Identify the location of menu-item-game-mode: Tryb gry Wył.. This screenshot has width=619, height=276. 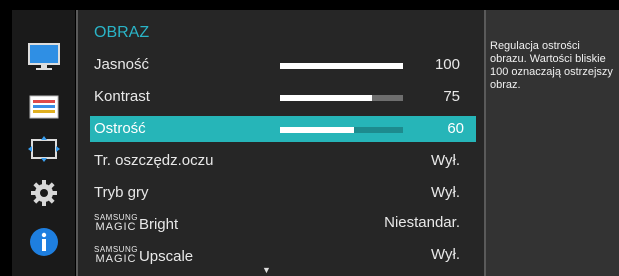
(283, 193).